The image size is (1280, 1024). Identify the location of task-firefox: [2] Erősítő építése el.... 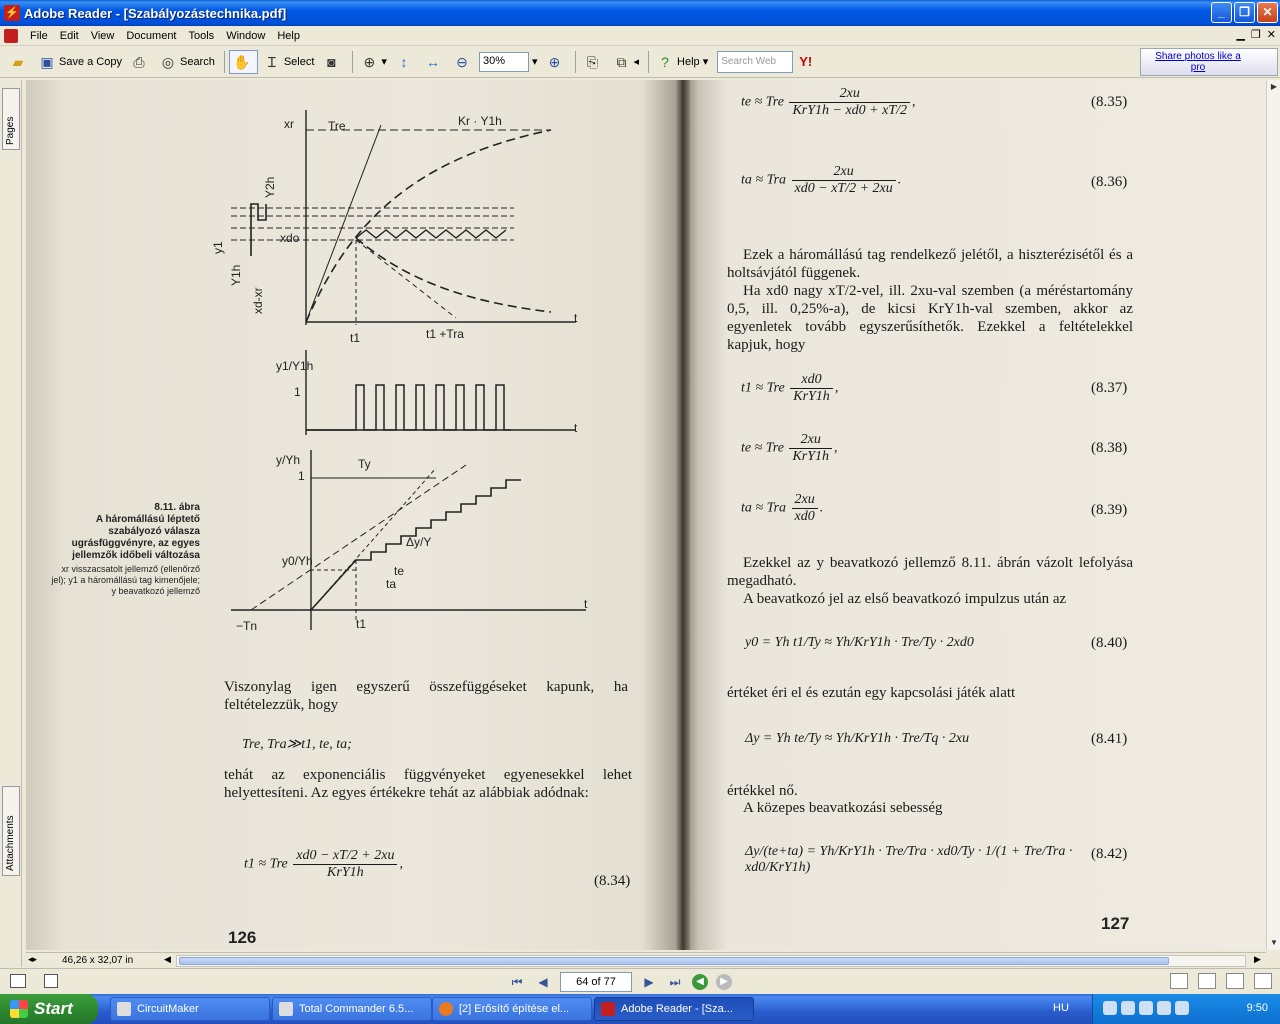
(512, 1009).